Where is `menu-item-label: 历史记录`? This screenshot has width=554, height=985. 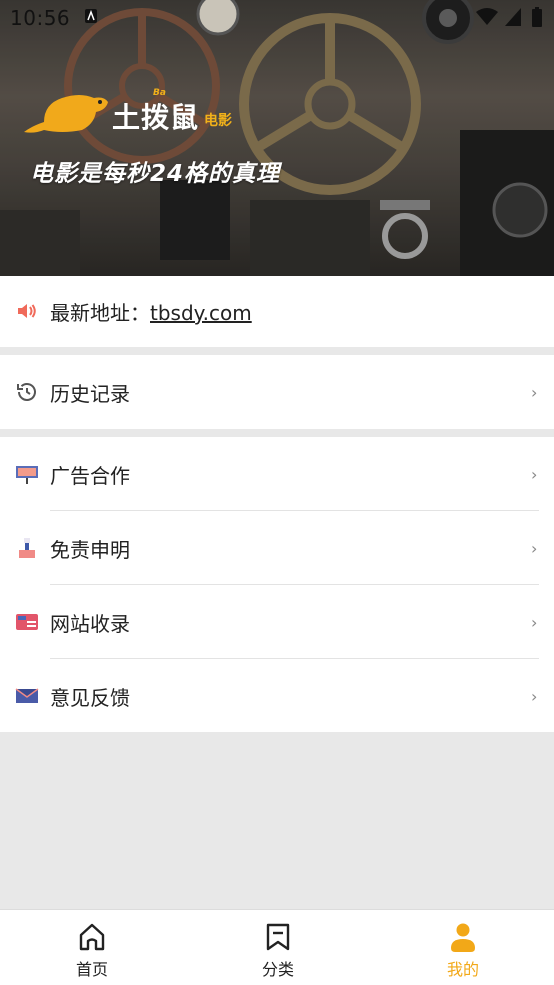 menu-item-label: 历史记录 is located at coordinates (90, 393).